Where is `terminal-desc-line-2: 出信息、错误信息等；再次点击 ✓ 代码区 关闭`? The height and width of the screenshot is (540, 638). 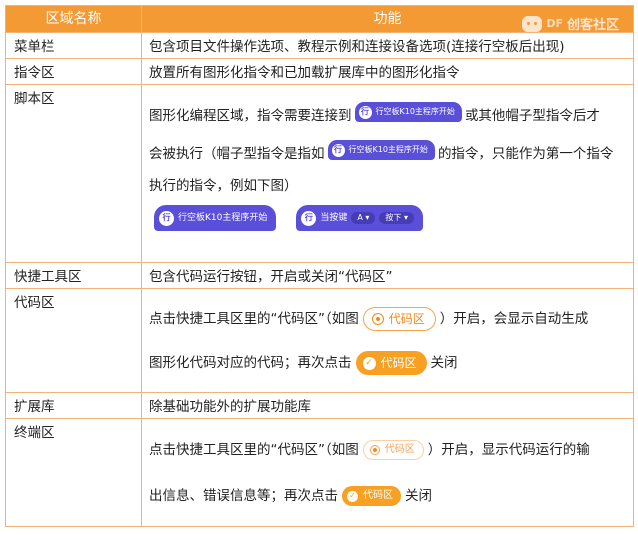 terminal-desc-line-2: 出信息、错误信息等；再次点击 ✓ 代码区 关闭 is located at coordinates (389, 496).